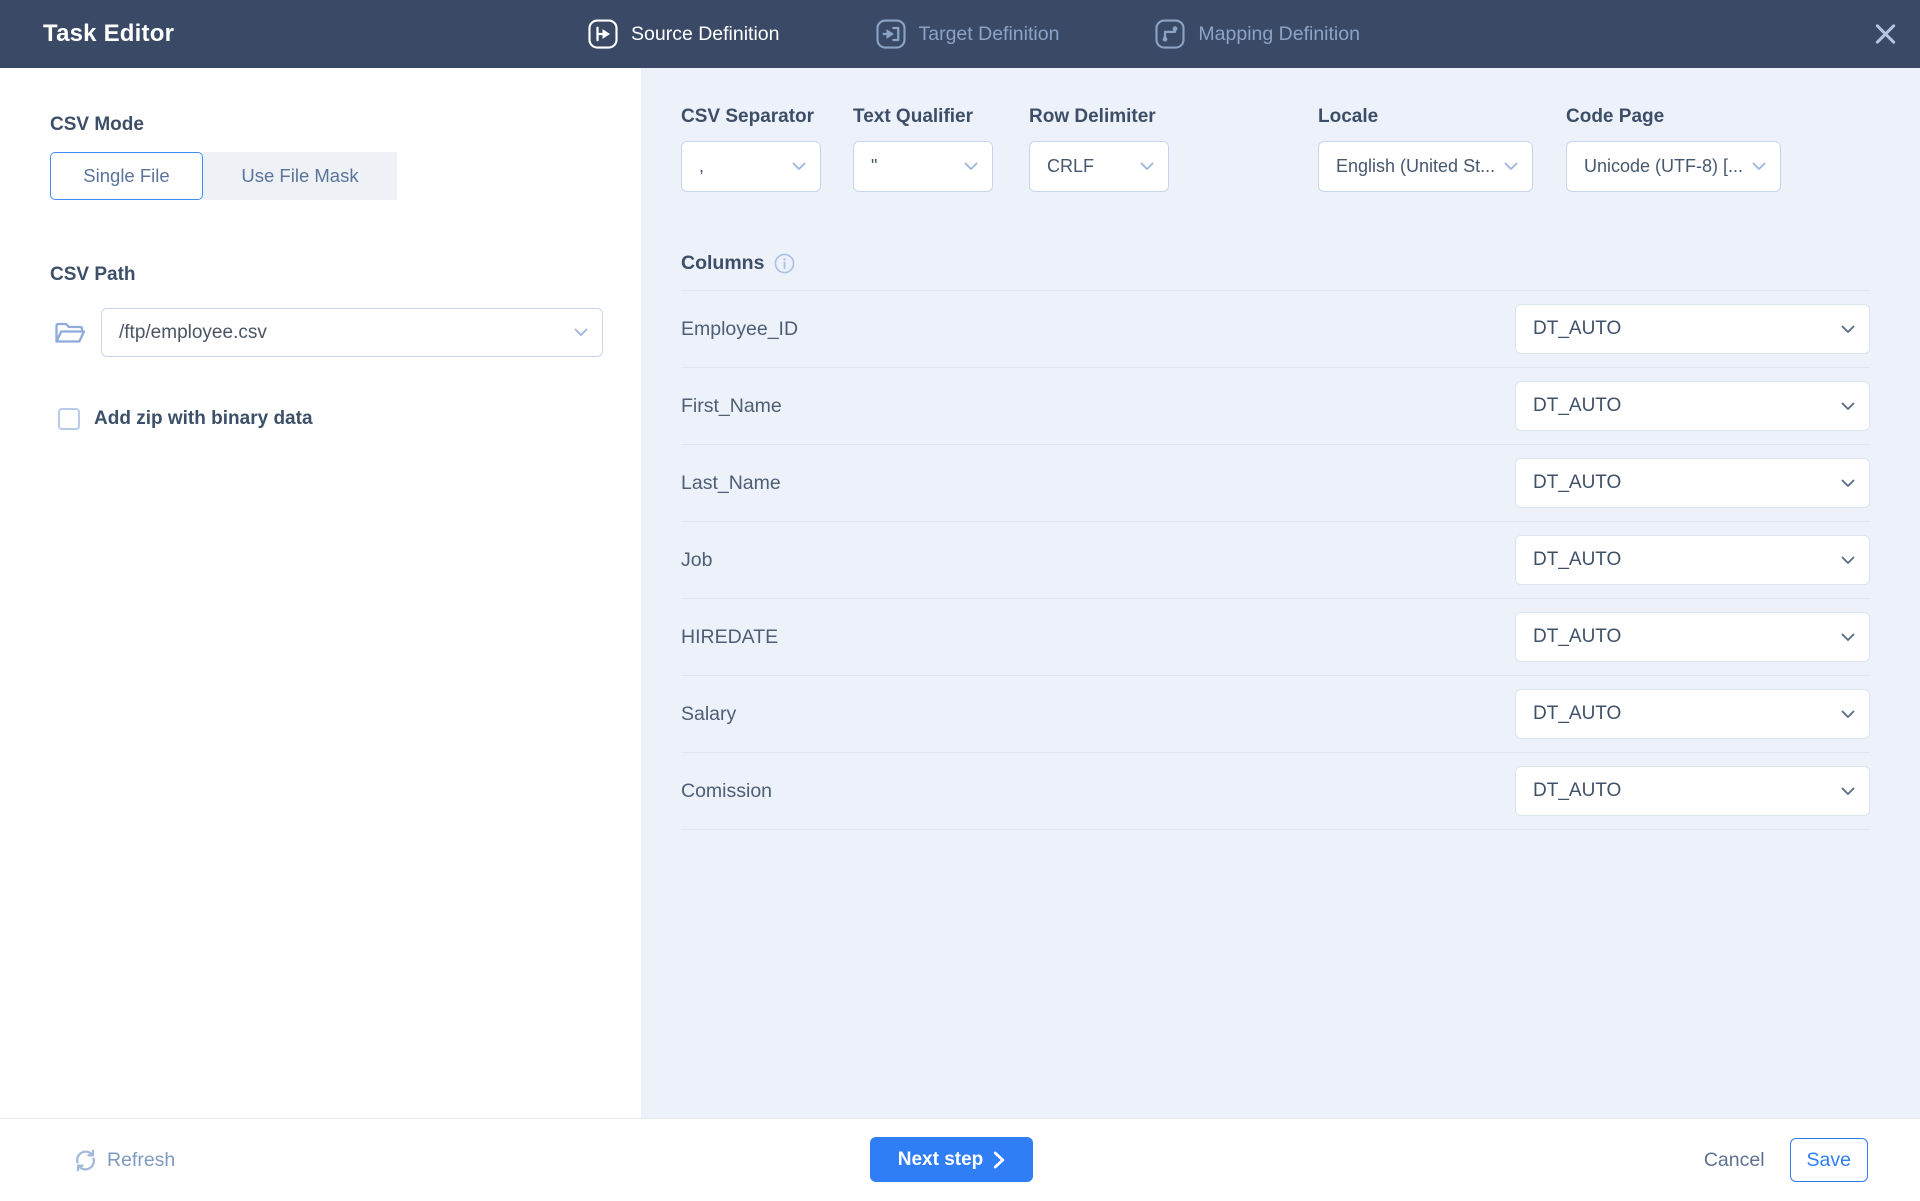 The image size is (1920, 1201). What do you see at coordinates (1828, 1160) in the screenshot?
I see `save-button: Save` at bounding box center [1828, 1160].